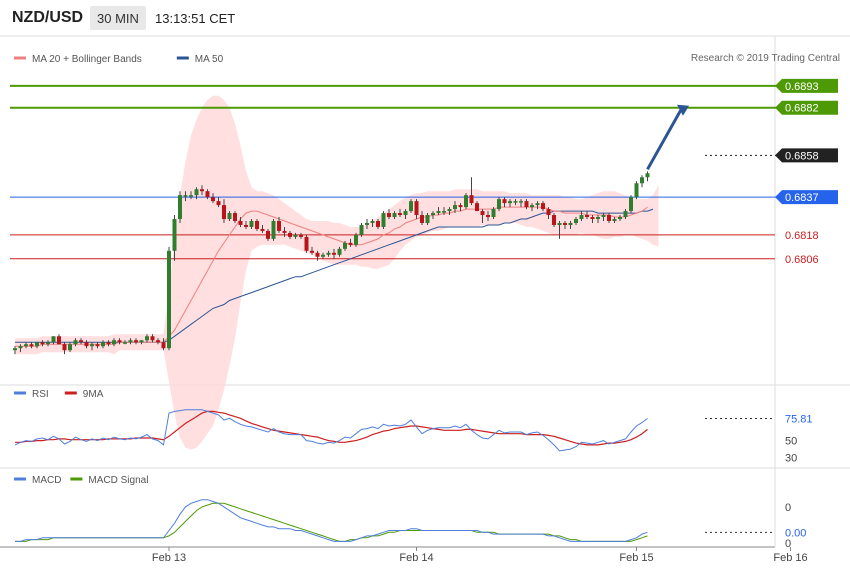  Describe the element at coordinates (664, 139) in the screenshot. I see `forecast-arrow-shaft` at that location.